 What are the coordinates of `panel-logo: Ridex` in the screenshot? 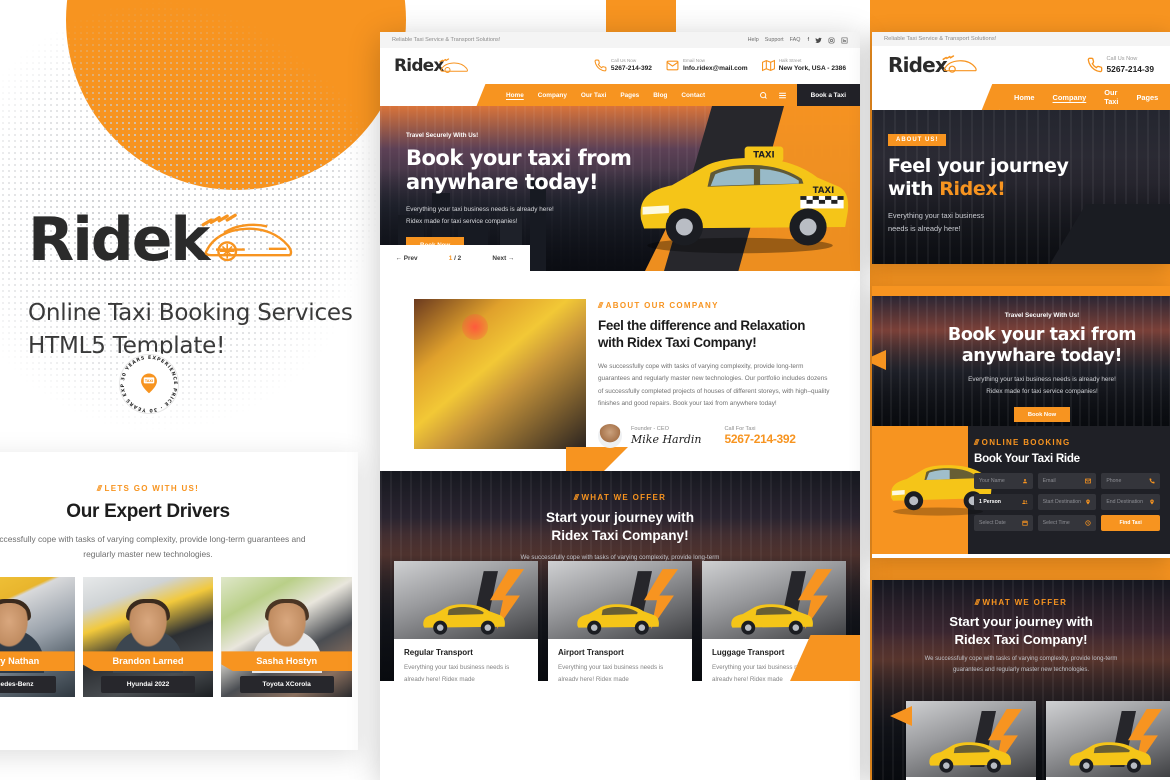 It's located at (933, 65).